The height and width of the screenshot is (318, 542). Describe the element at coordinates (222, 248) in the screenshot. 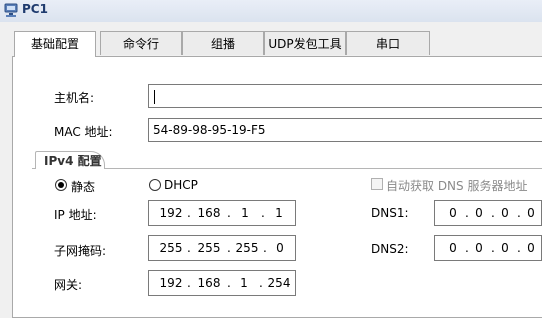

I see `subnet-mask-input: 255 . 255 . 255 . 0` at that location.